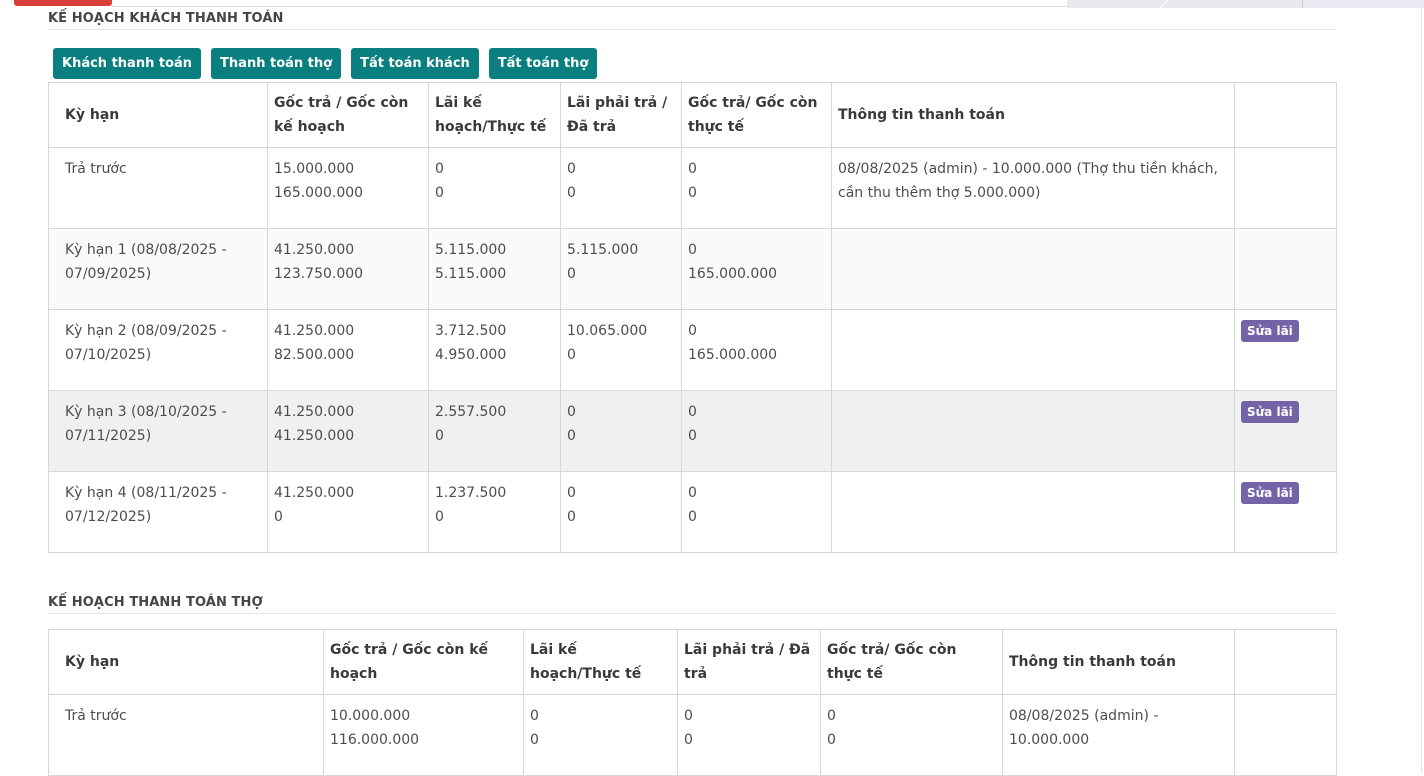 This screenshot has width=1424, height=776. What do you see at coordinates (319, 274) in the screenshot?
I see `principal-plan-value: 123.750.000` at bounding box center [319, 274].